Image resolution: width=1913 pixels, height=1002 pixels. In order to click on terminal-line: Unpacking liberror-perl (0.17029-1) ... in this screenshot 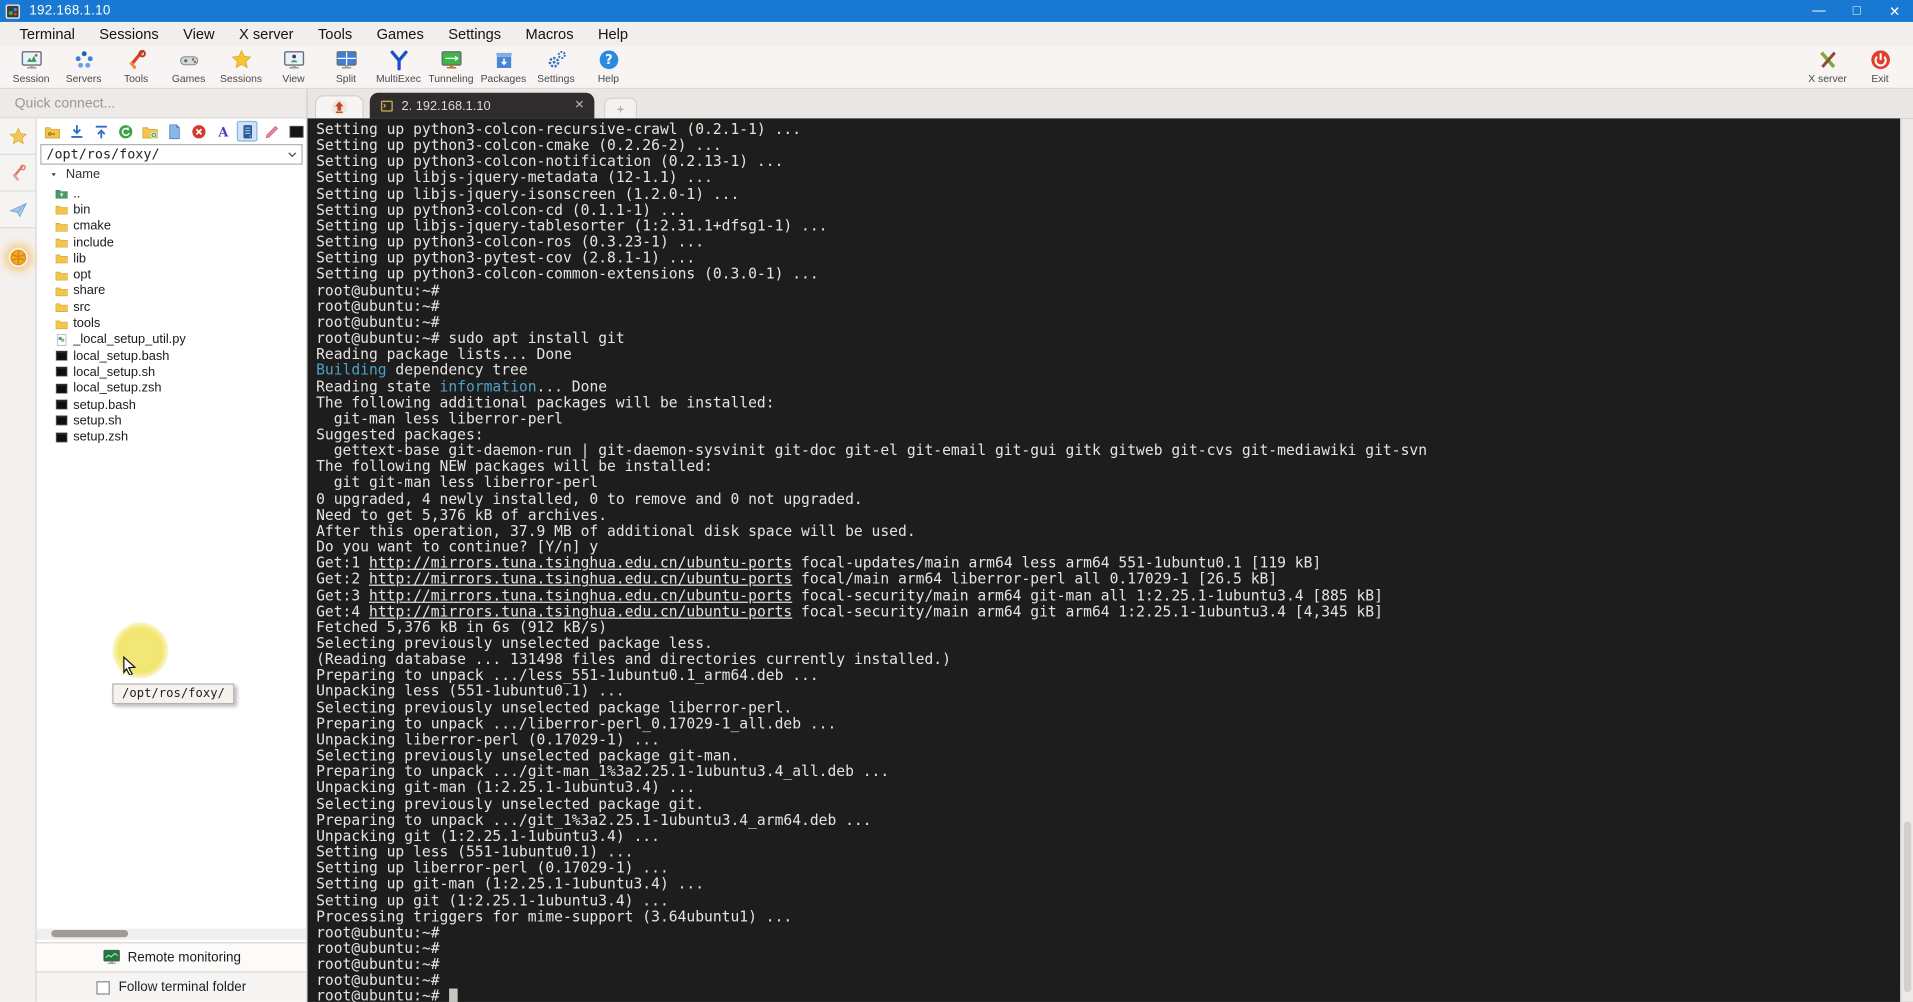, I will do `click(488, 739)`.